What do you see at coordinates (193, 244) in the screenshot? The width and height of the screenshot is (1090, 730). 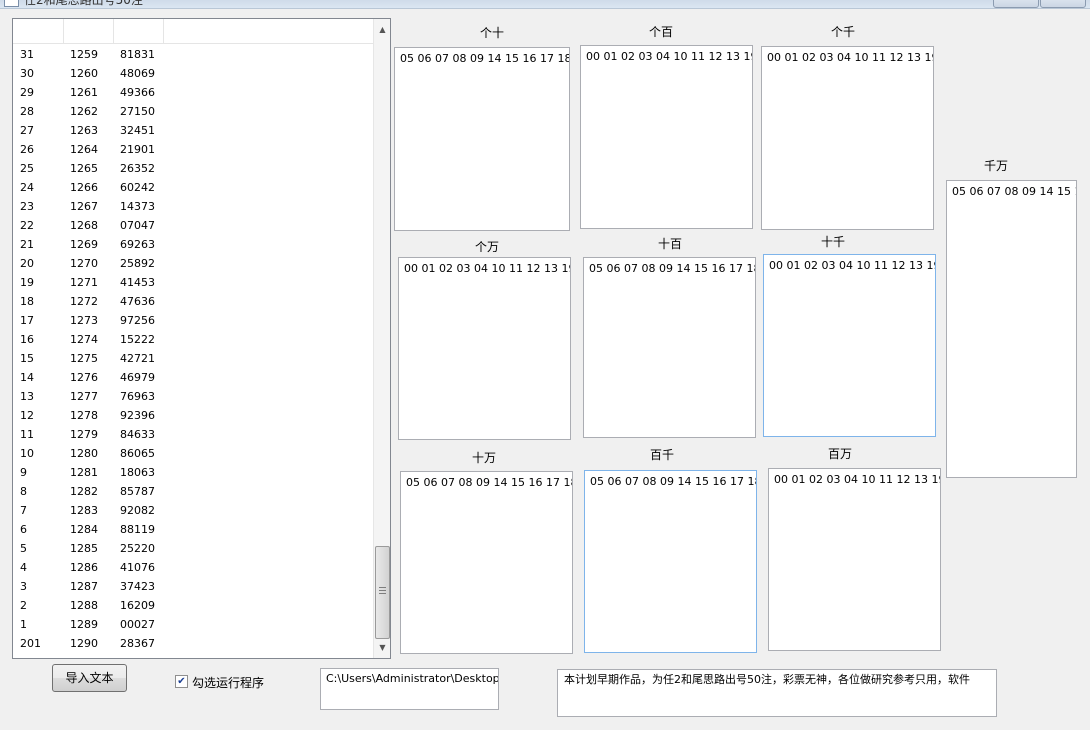 I see `list-item: 21 1269 69263` at bounding box center [193, 244].